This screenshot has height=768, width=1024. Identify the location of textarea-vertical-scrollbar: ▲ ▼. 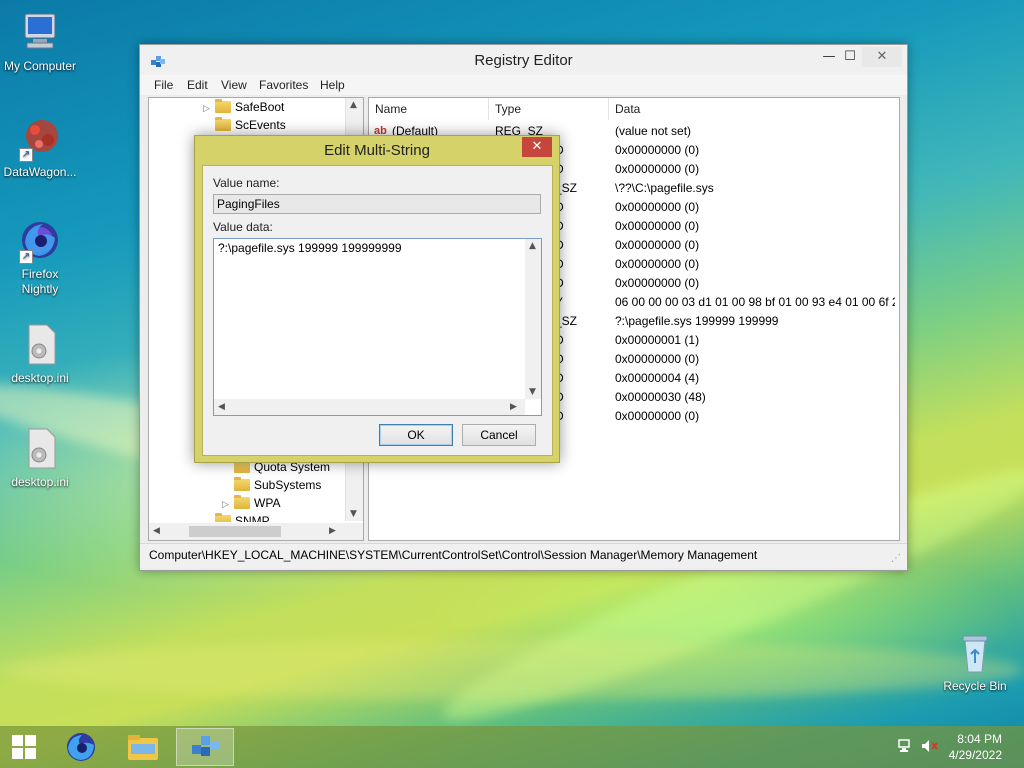
(533, 319).